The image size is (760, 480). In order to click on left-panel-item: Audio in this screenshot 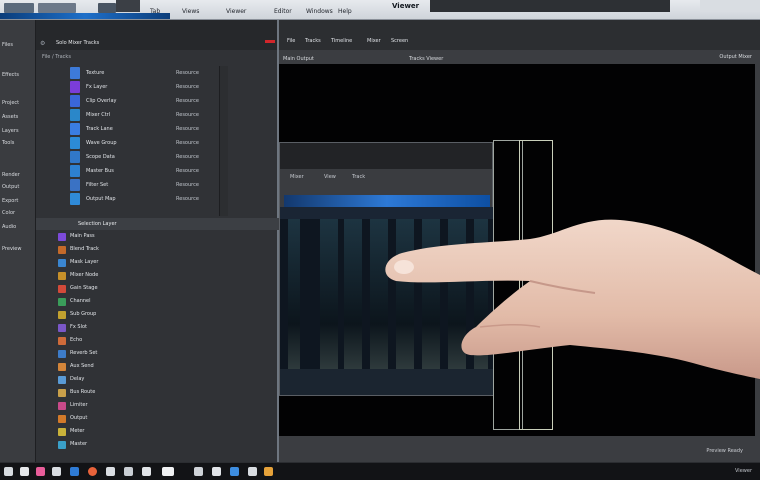, I will do `click(9, 227)`.